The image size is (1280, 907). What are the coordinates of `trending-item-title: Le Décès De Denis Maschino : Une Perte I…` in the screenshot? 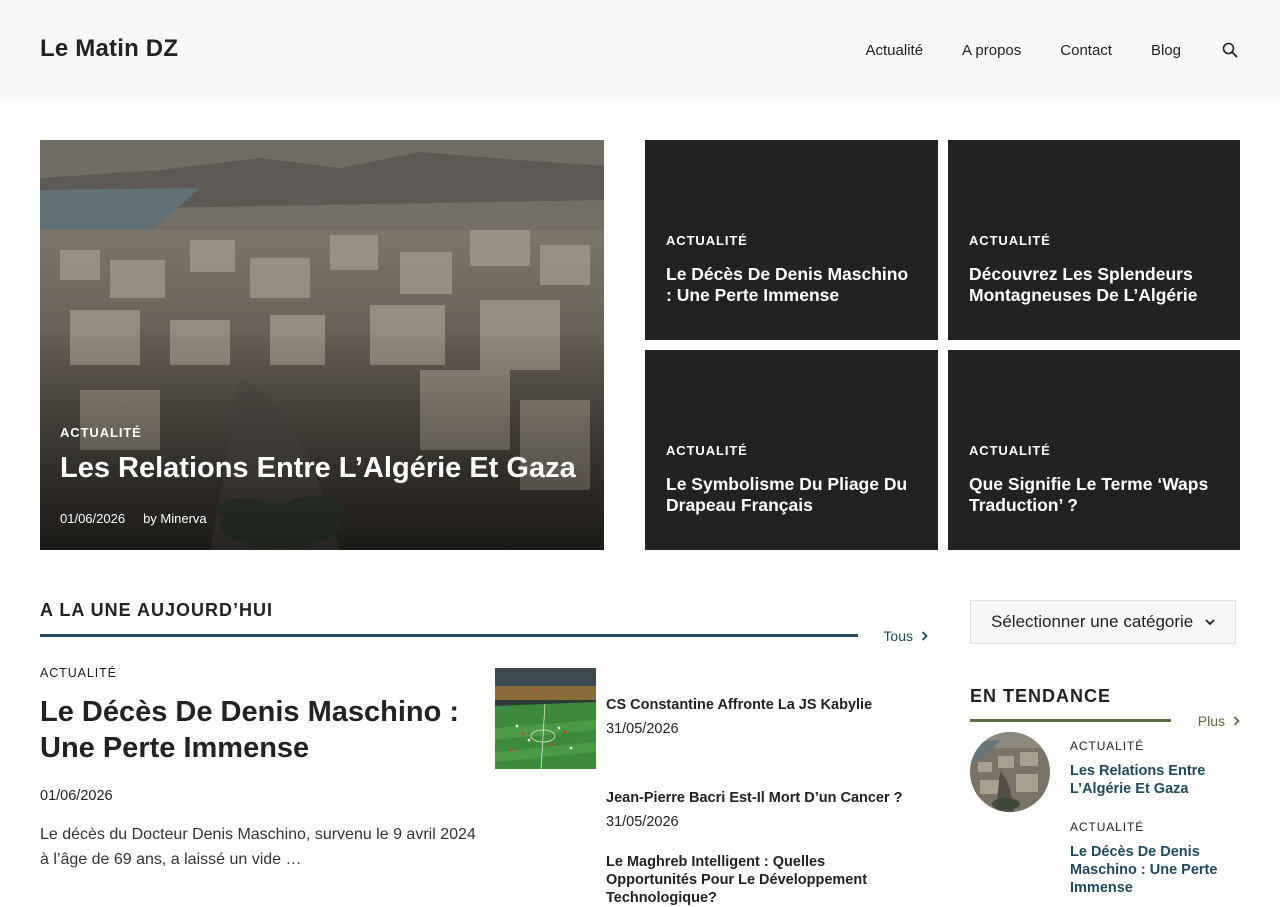 It's located at (1155, 870).